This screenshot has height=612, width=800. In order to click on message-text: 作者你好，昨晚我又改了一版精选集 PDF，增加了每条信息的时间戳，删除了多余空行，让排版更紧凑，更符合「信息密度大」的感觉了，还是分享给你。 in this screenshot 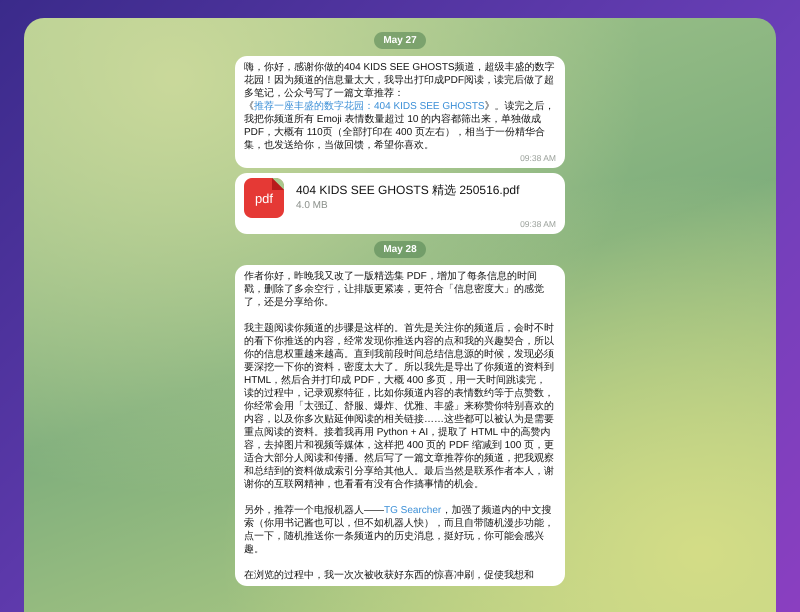, I will do `click(394, 289)`.